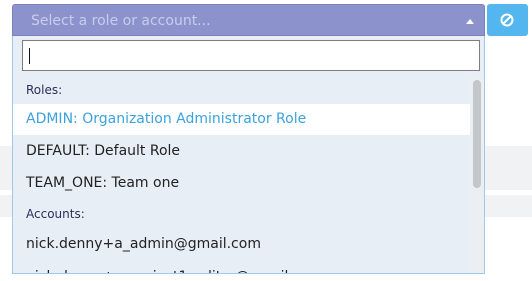 This screenshot has height=281, width=532. What do you see at coordinates (241, 119) in the screenshot?
I see `option-admin-role: ADMIN: Organization Administrator Role` at bounding box center [241, 119].